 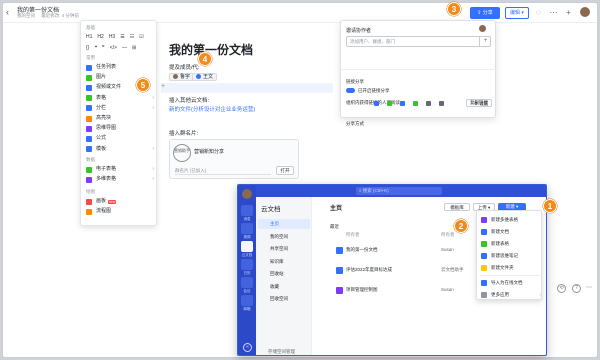 What do you see at coordinates (485, 41) in the screenshot?
I see `invite-add-icon: +` at bounding box center [485, 41].